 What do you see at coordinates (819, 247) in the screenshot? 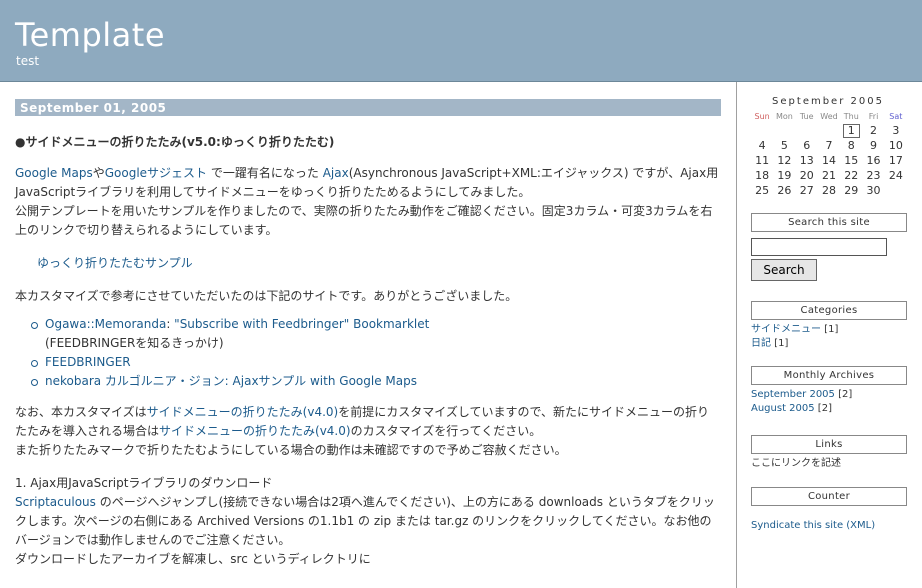
I see `search-input` at bounding box center [819, 247].